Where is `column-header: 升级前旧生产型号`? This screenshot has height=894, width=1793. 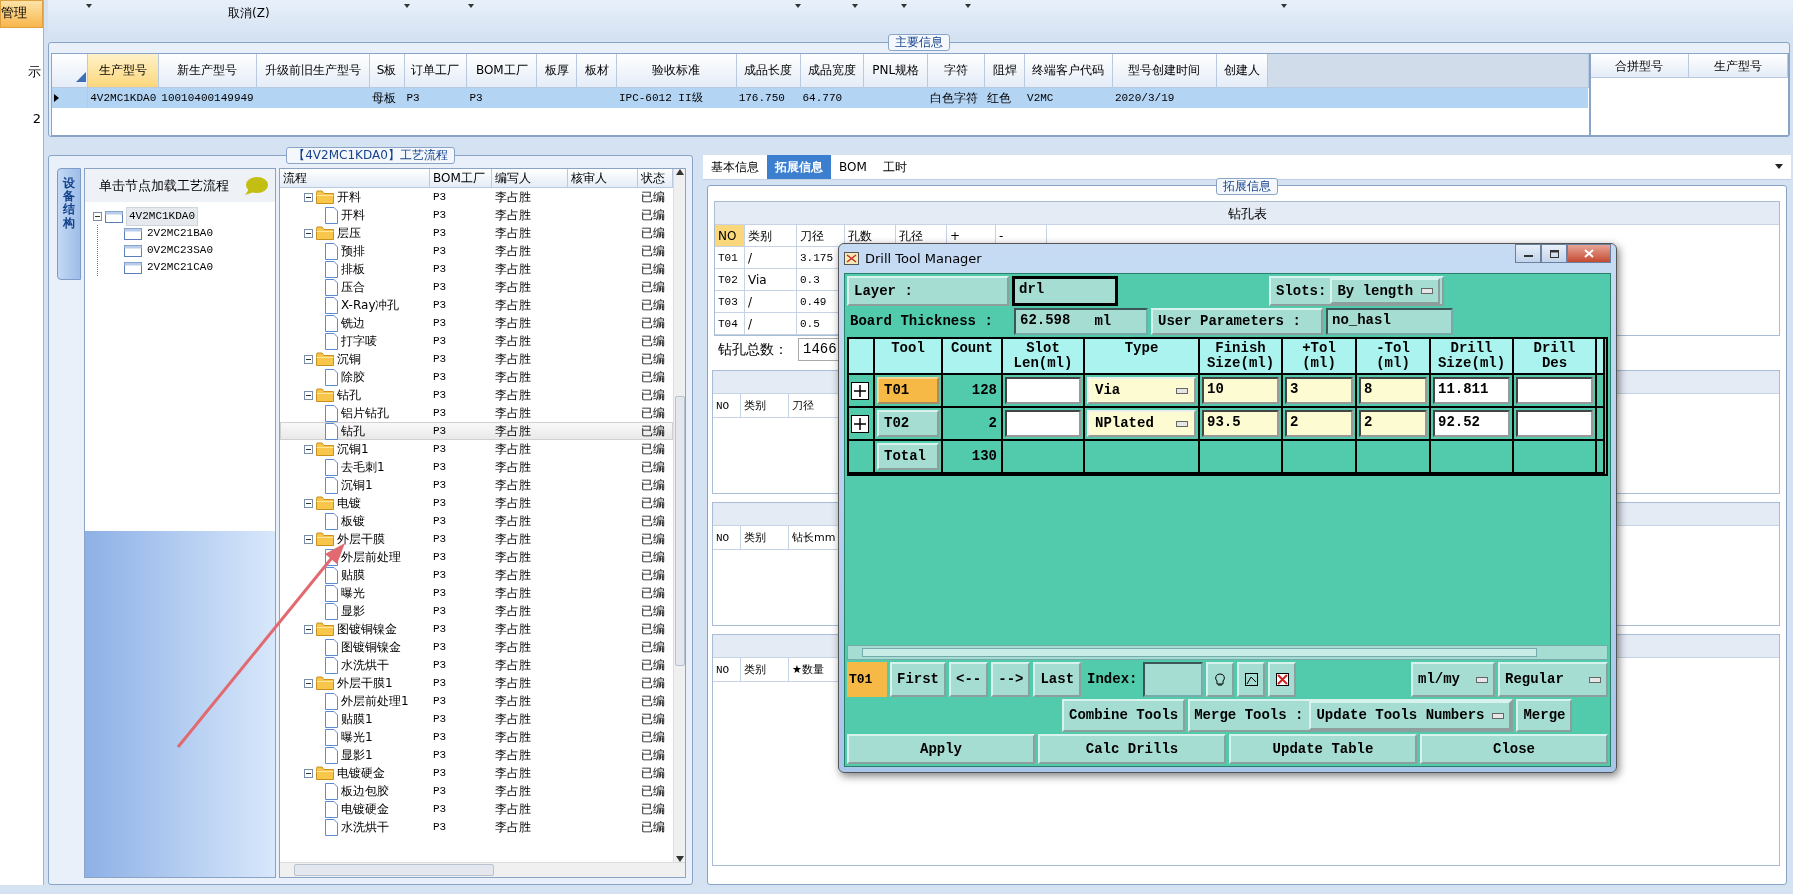
column-header: 升级前旧生产型号 is located at coordinates (313, 70).